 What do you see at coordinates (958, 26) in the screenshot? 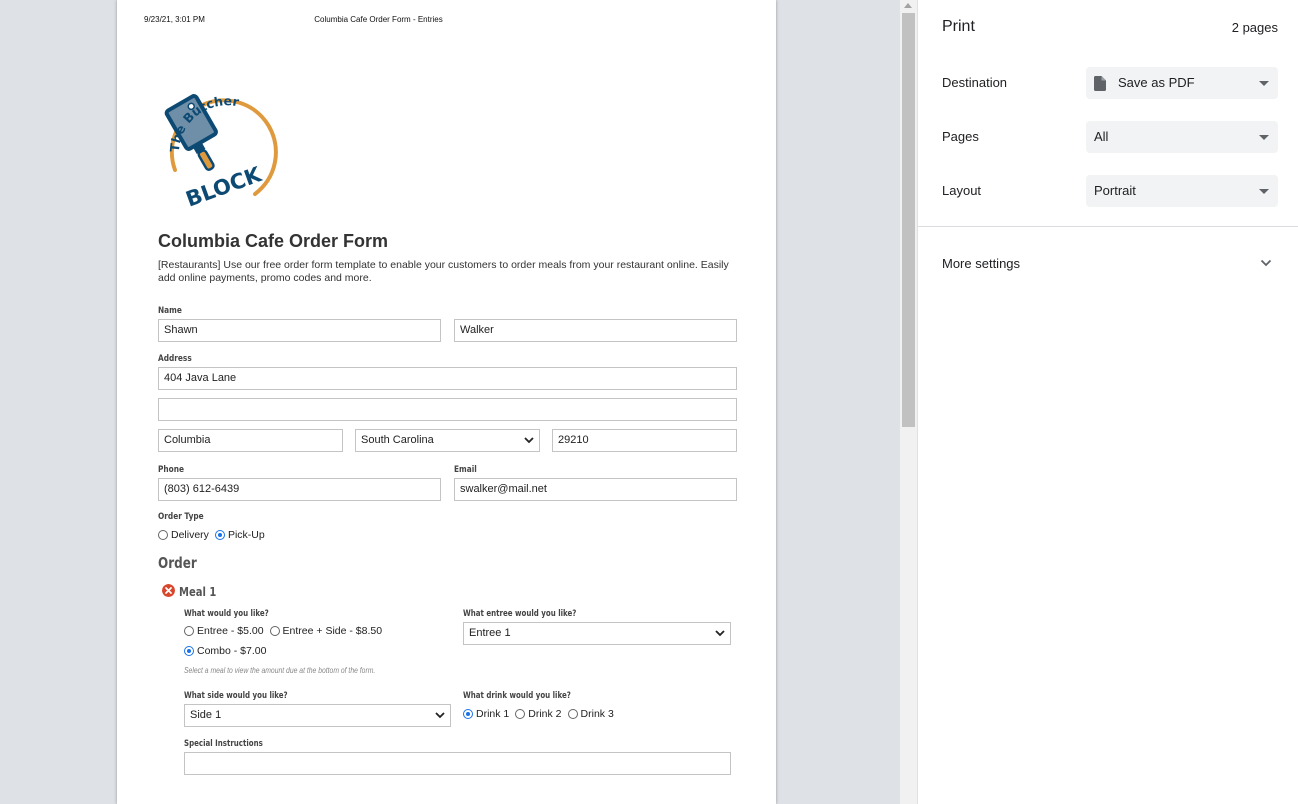
I see `print-title: Print` at bounding box center [958, 26].